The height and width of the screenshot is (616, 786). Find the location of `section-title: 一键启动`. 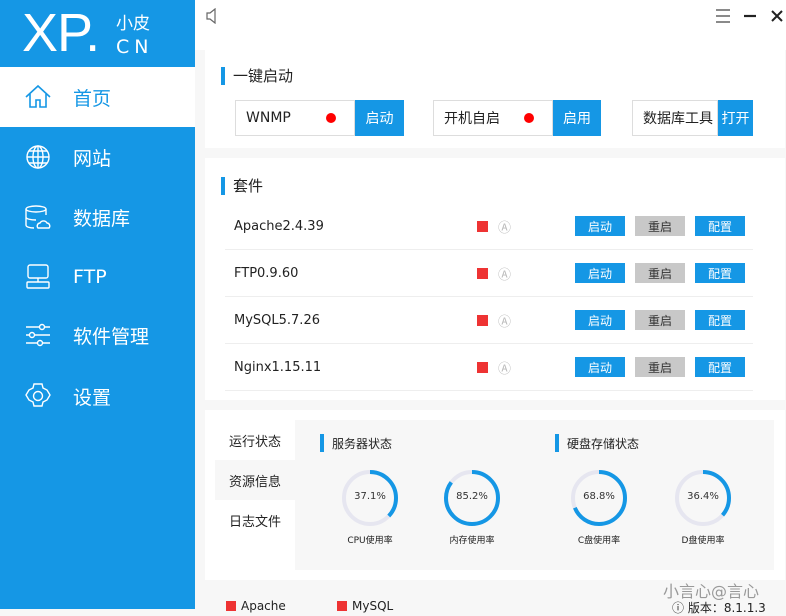

section-title: 一键启动 is located at coordinates (257, 75).